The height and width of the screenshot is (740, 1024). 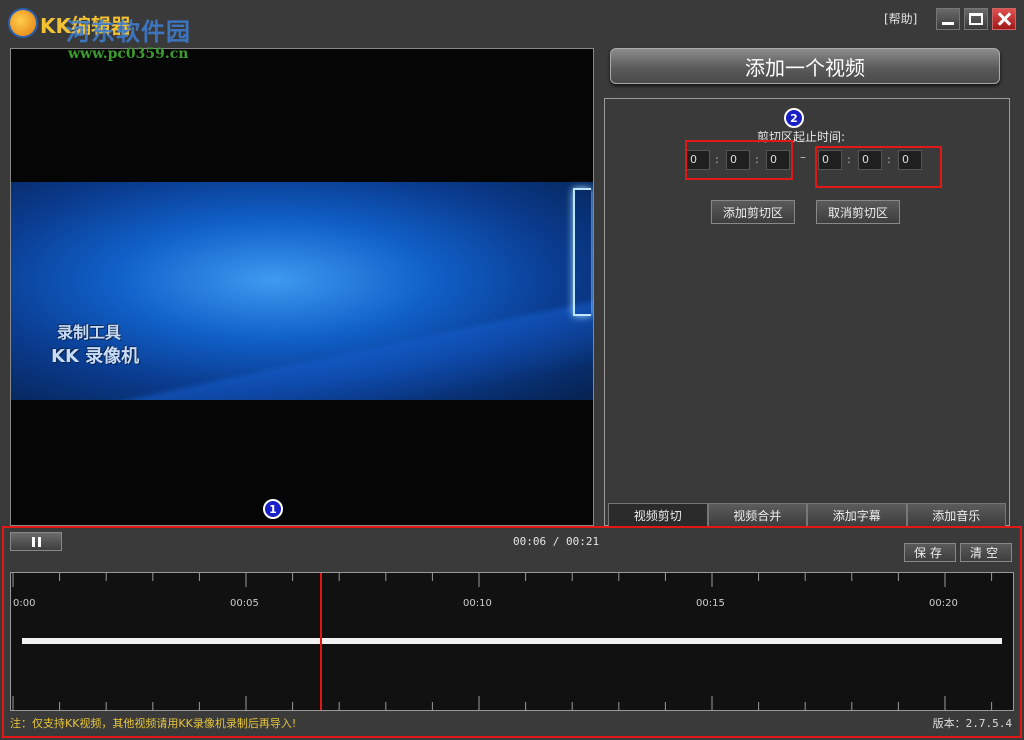 What do you see at coordinates (477, 603) in the screenshot?
I see `timeline-label: 00:10` at bounding box center [477, 603].